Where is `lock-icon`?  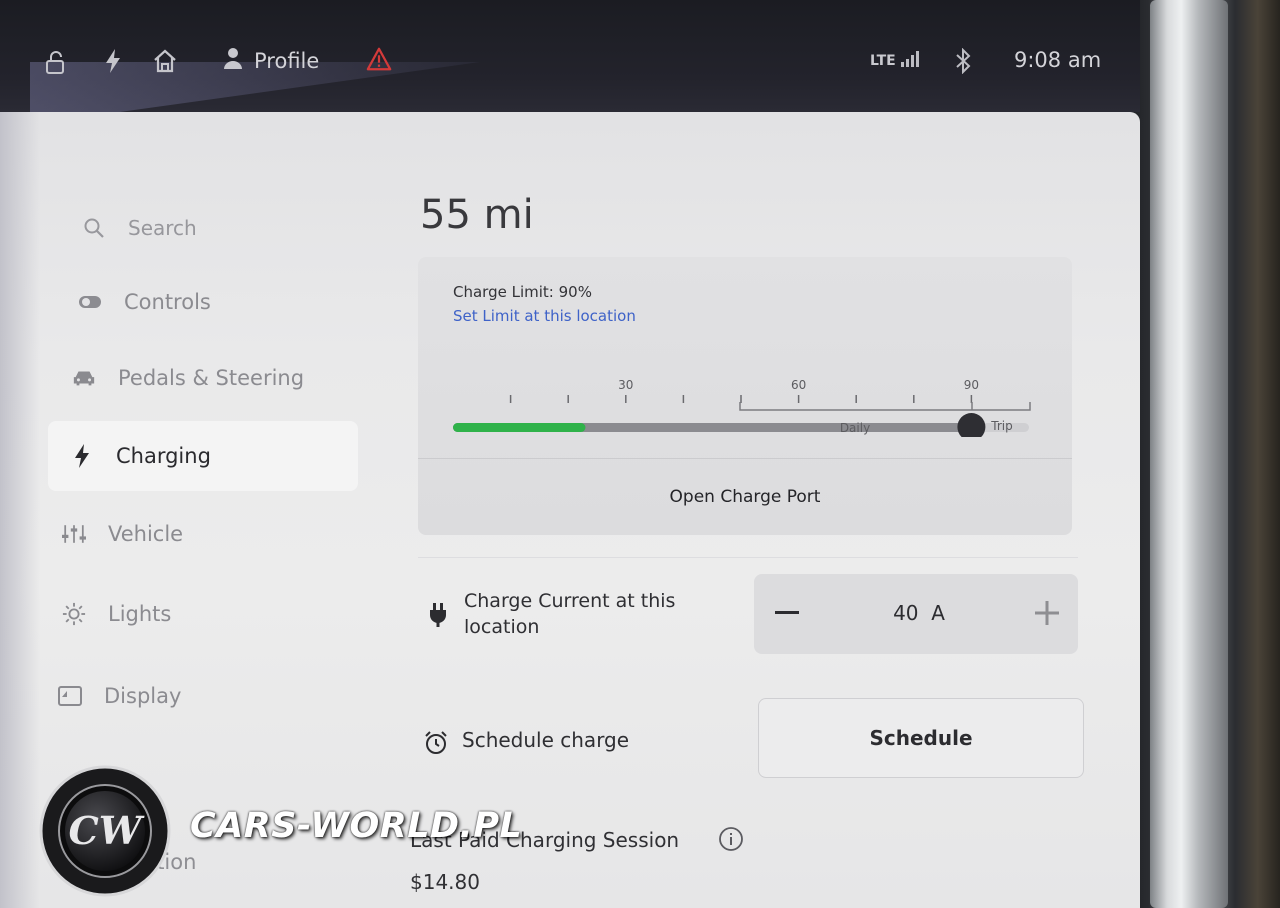
lock-icon is located at coordinates (55, 63).